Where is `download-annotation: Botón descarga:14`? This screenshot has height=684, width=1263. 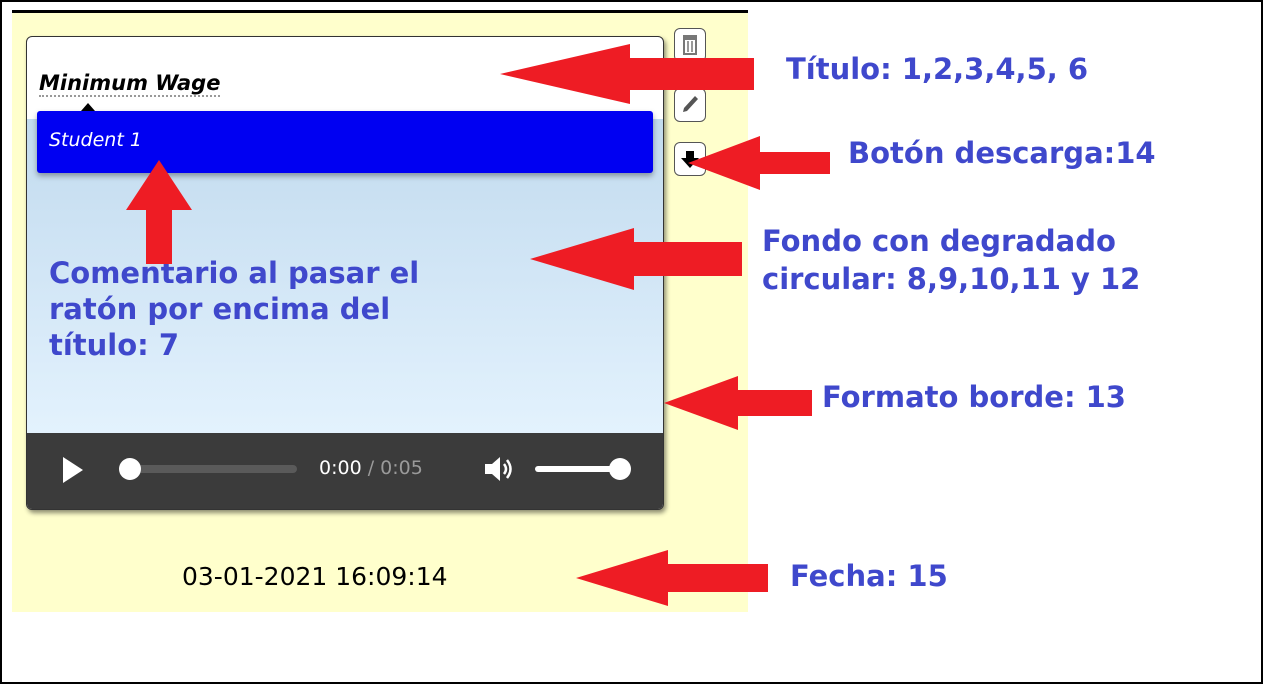
download-annotation: Botón descarga:14 is located at coordinates (1002, 153).